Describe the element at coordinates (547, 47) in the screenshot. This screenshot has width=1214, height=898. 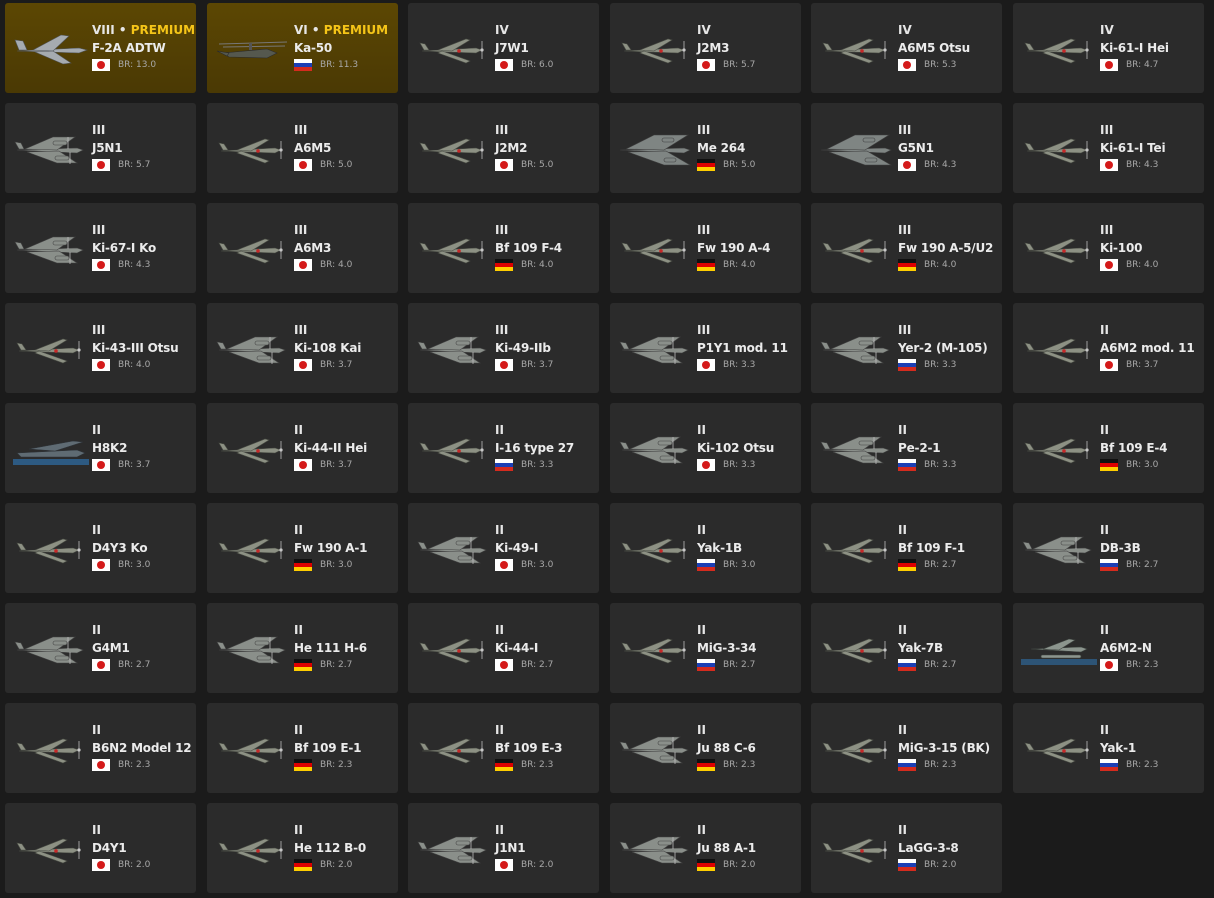
I see `vehicle-info: IV J7W1 BR: 6.0` at that location.